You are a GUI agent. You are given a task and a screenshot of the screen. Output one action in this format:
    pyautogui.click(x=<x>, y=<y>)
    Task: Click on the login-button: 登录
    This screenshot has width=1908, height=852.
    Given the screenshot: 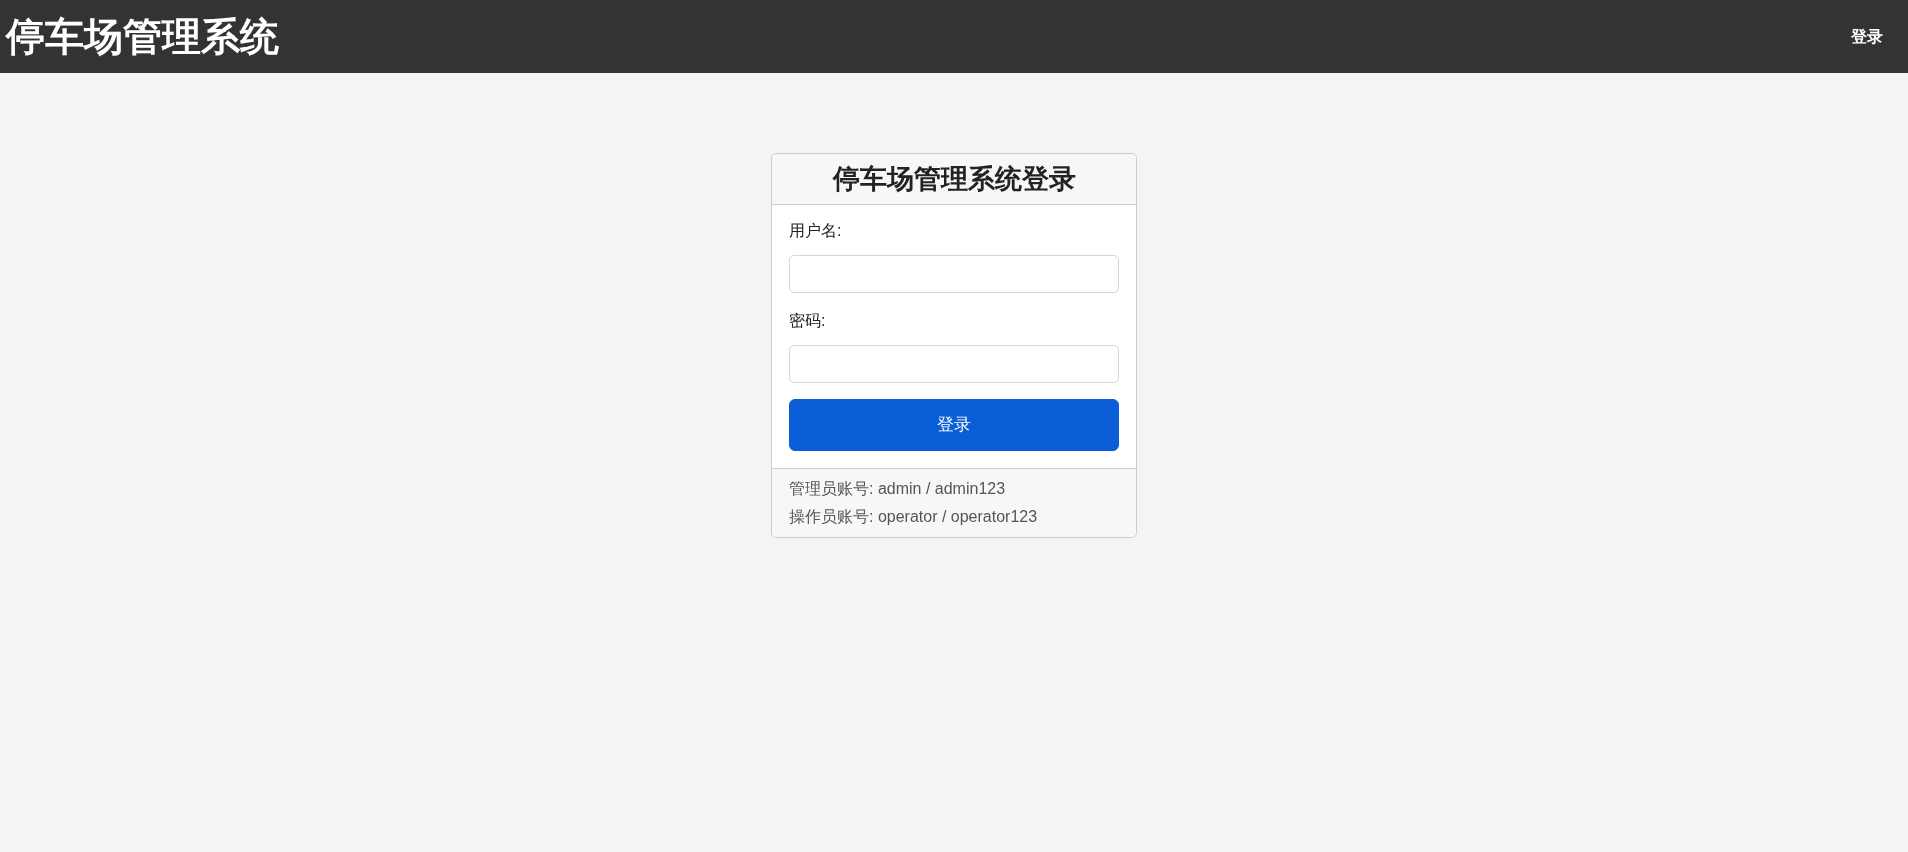 What is the action you would take?
    pyautogui.click(x=954, y=425)
    